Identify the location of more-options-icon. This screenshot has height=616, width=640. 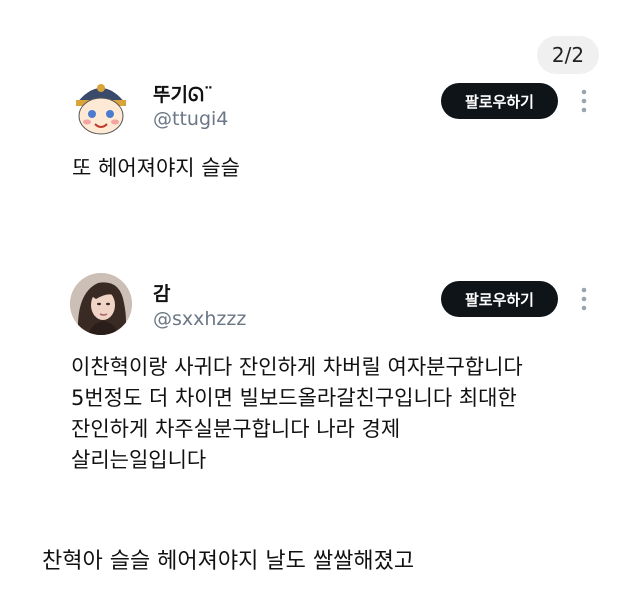
(584, 299).